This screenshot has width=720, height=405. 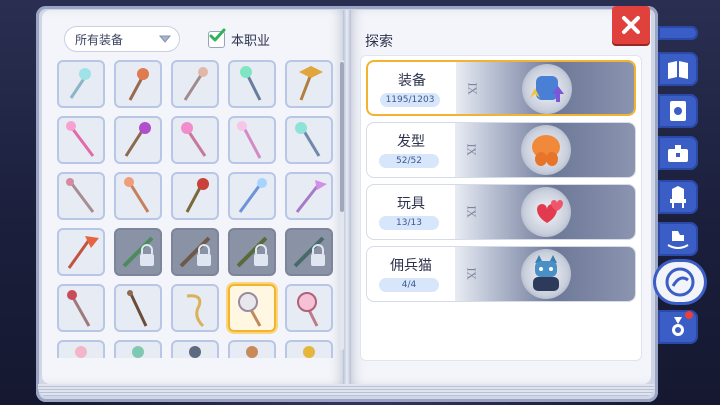 I want to click on close-icon, so click(x=631, y=25).